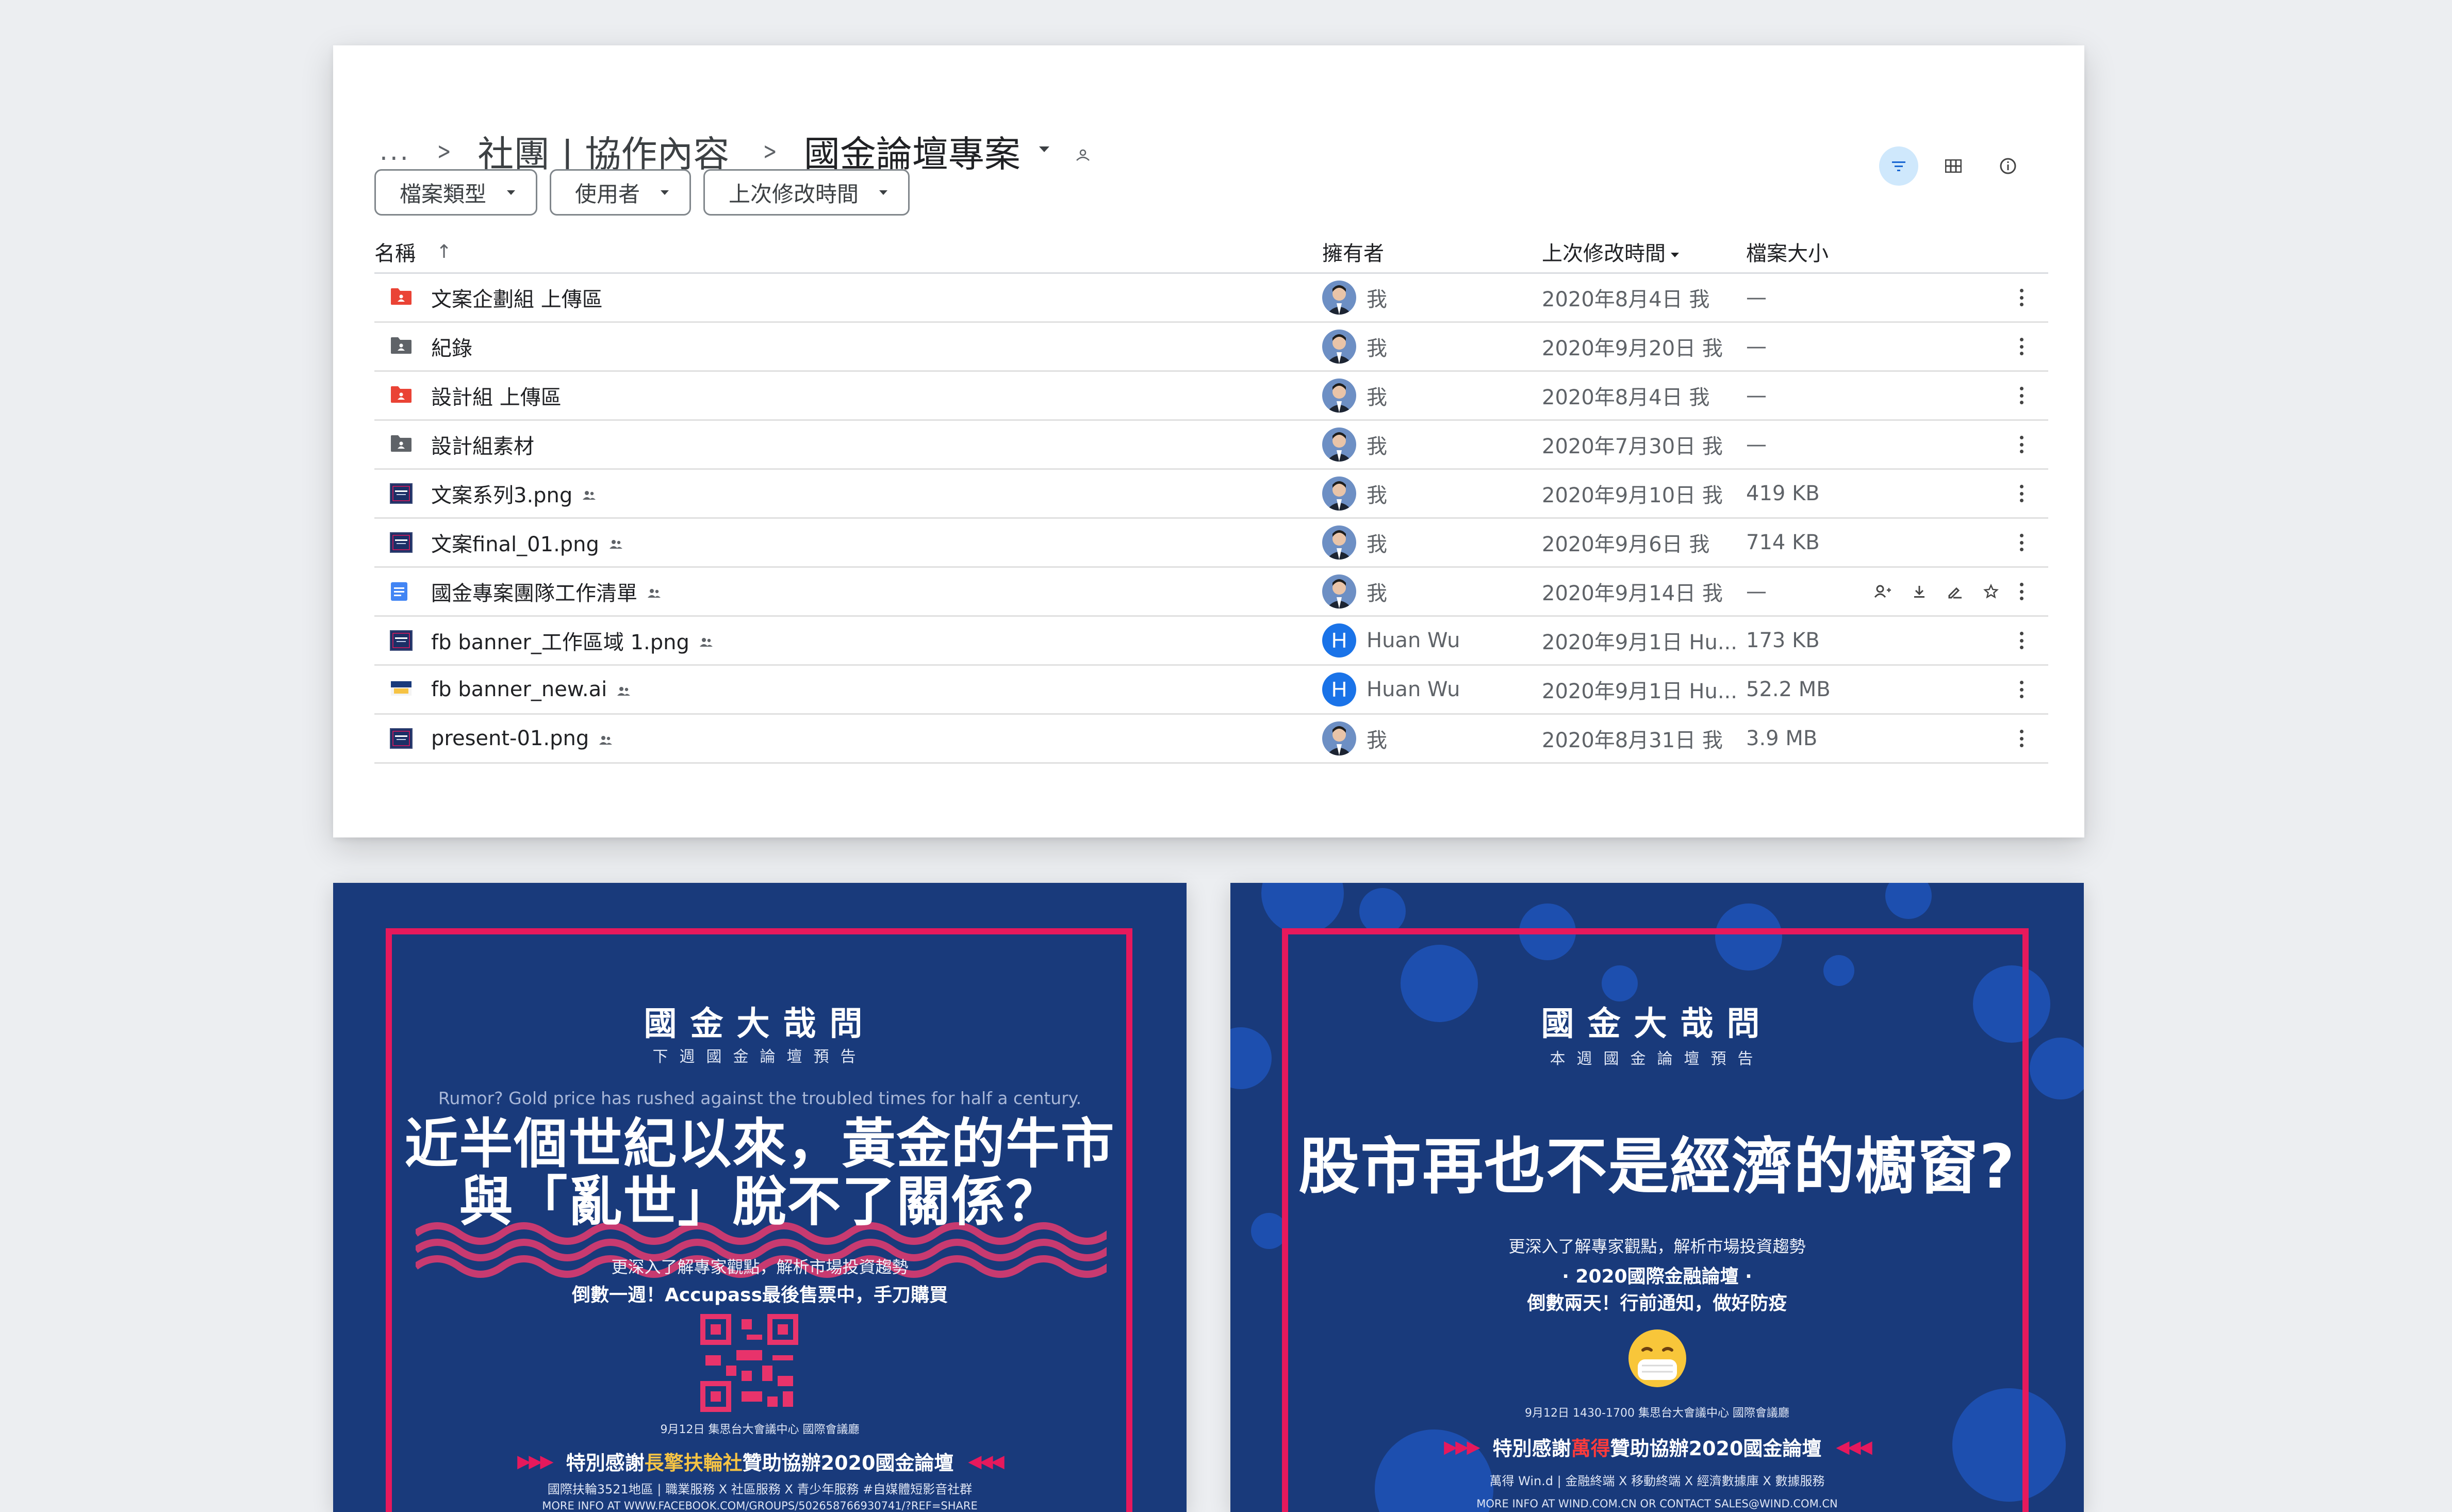  I want to click on file-size: 419 KB, so click(1783, 493).